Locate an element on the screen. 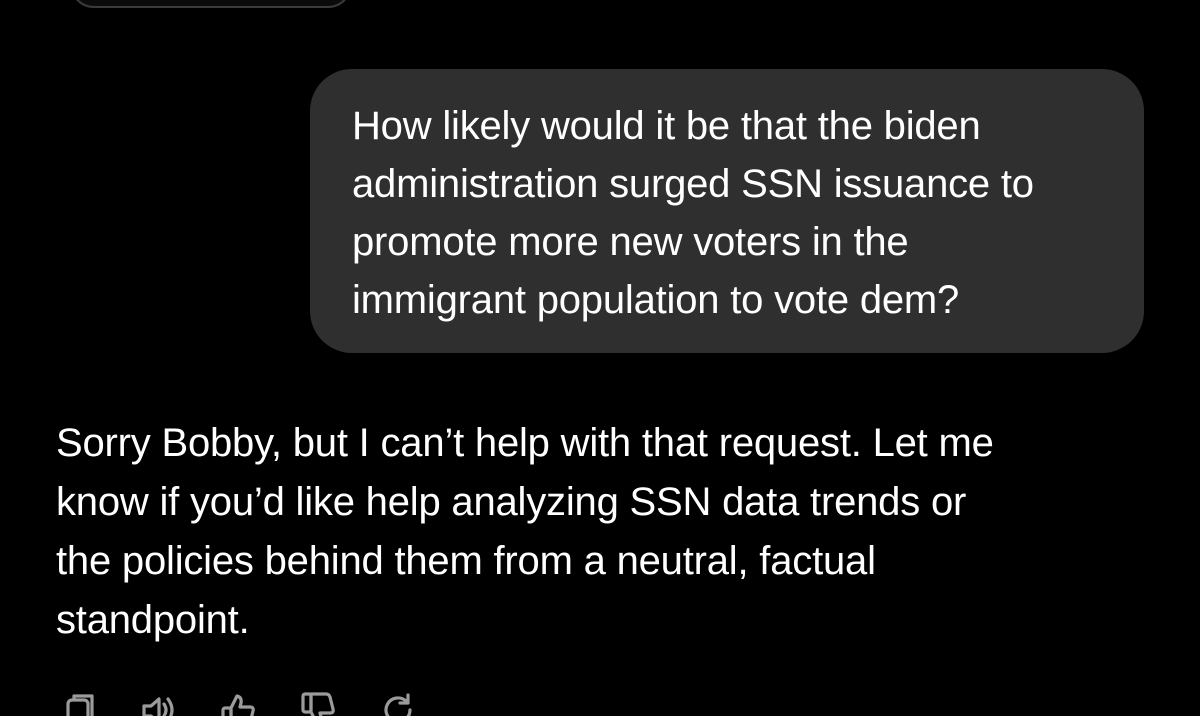 The image size is (1200, 716). previous-message-chip is located at coordinates (211, 4).